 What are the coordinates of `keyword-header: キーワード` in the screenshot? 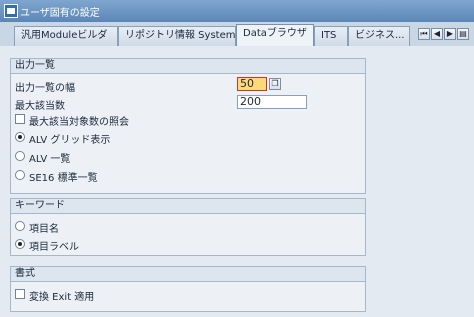 It's located at (188, 206).